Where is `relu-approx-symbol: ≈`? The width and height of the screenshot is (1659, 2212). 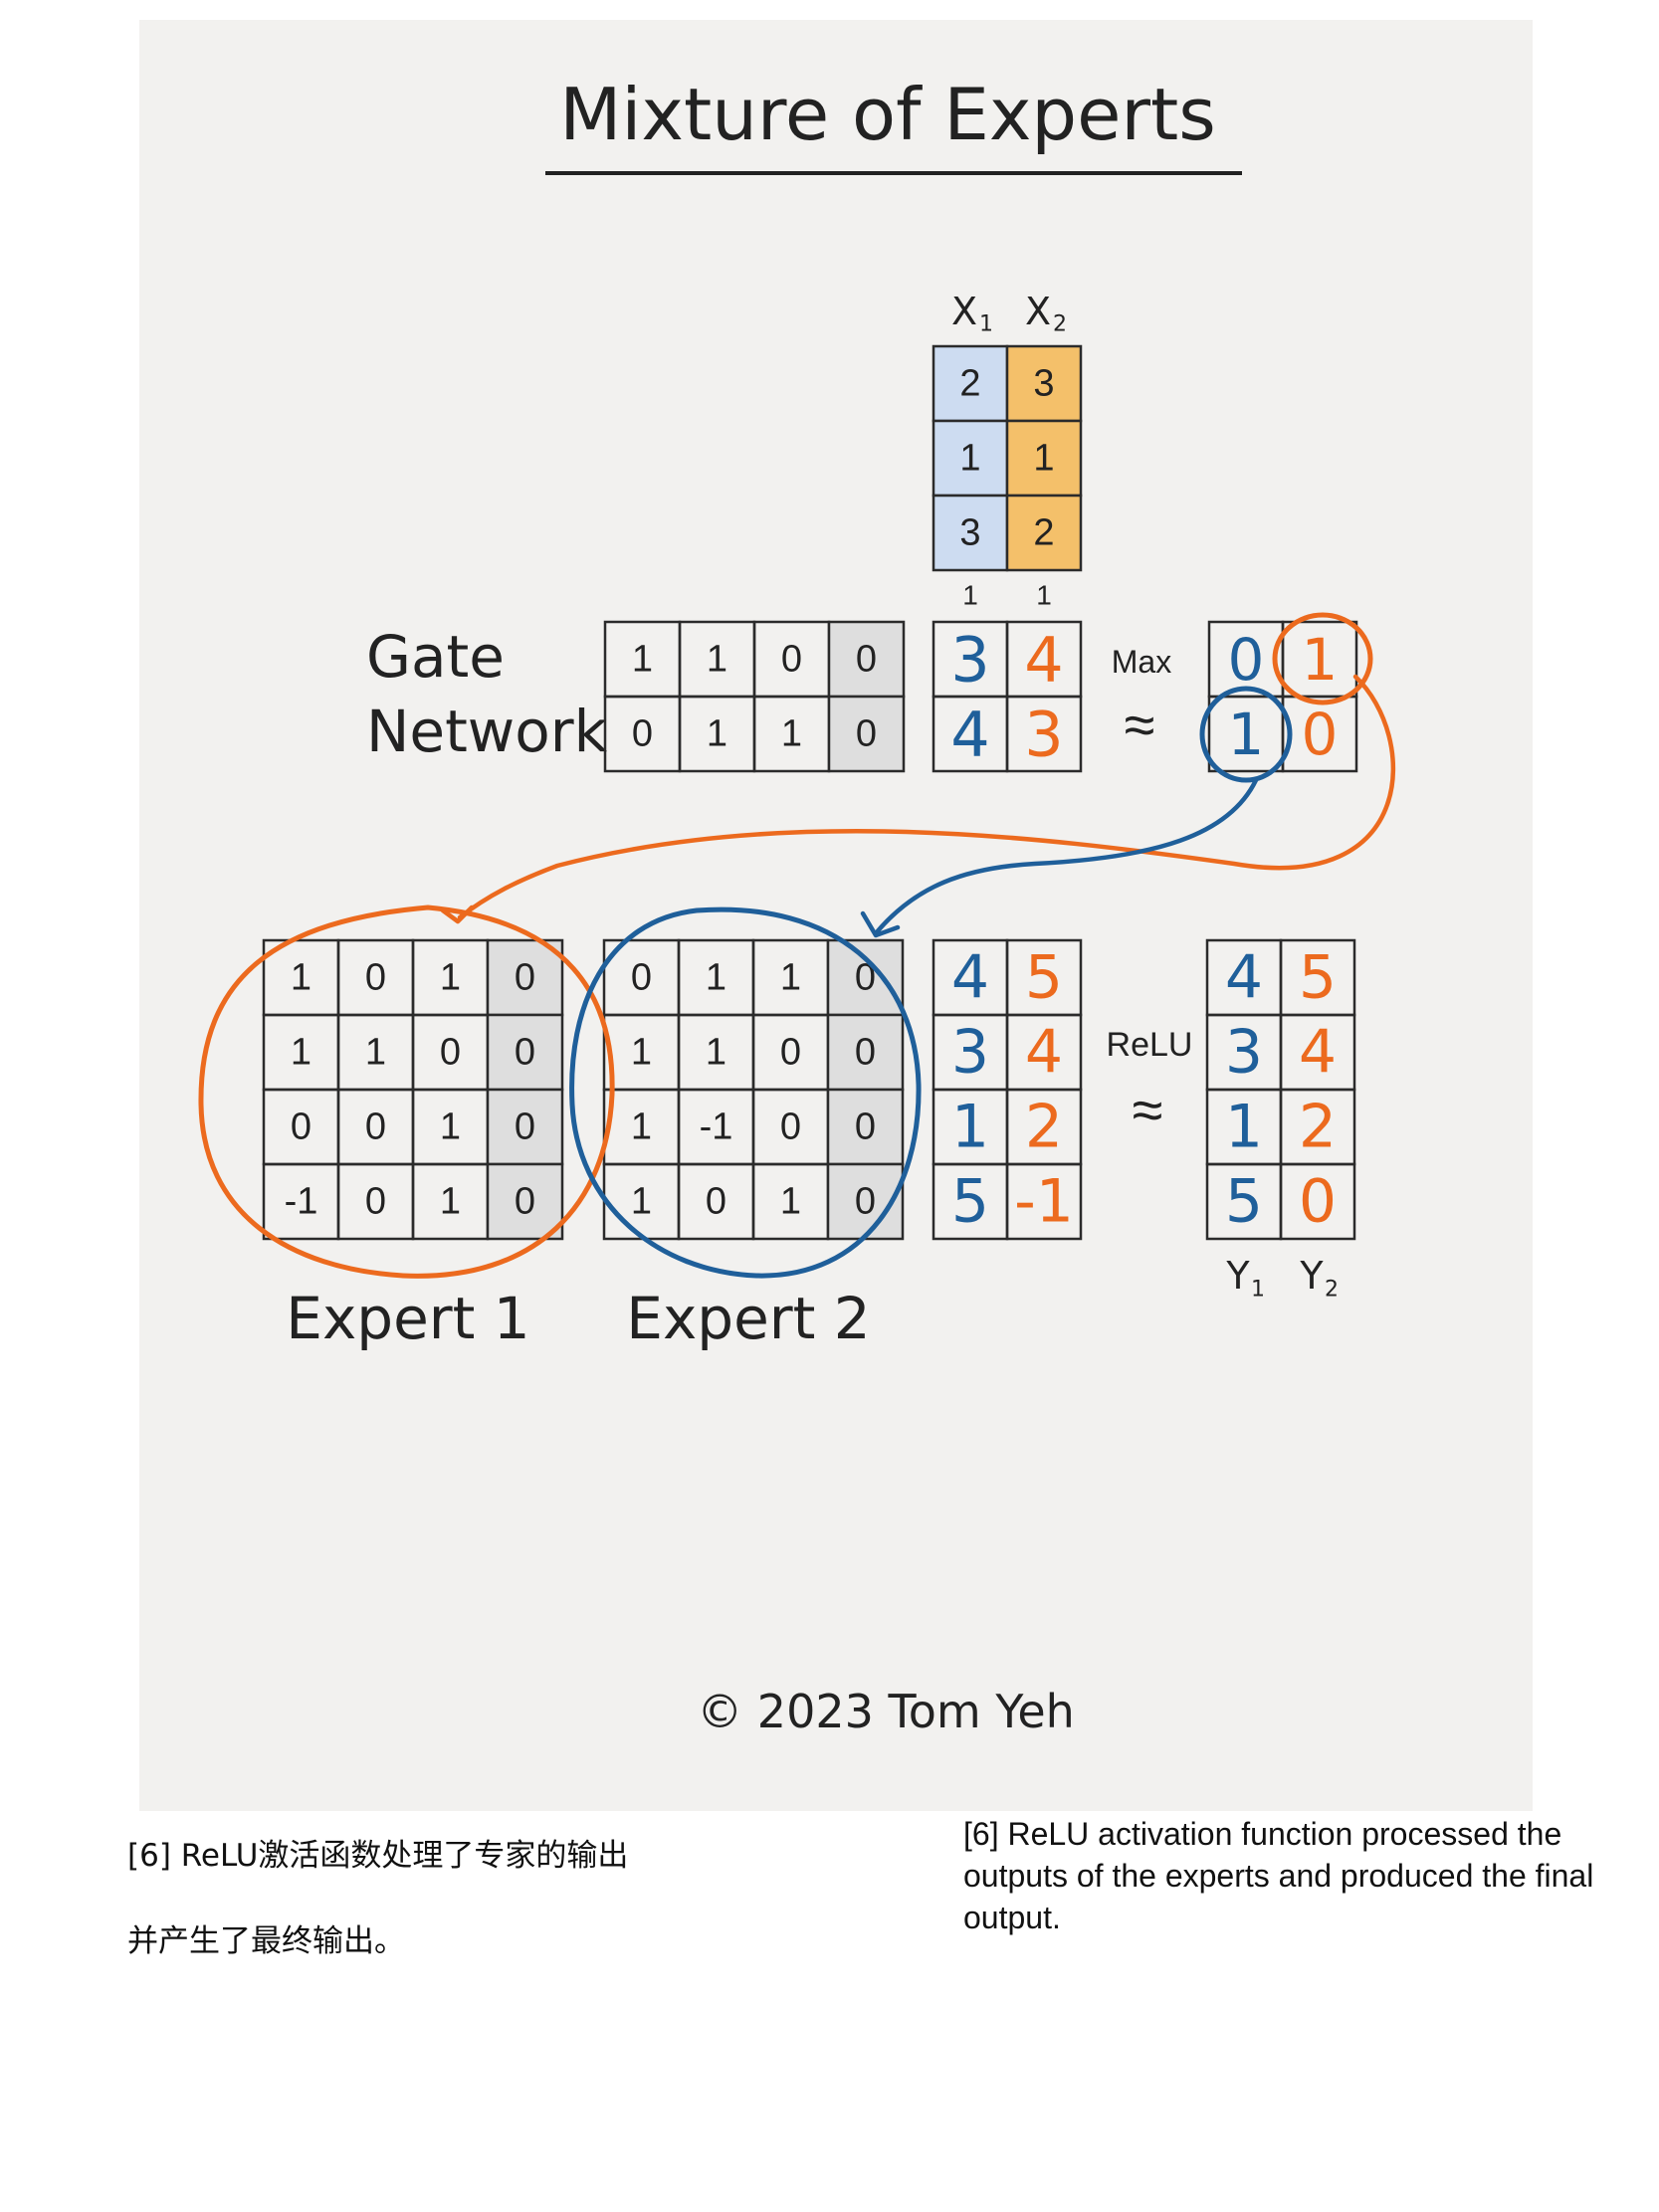 relu-approx-symbol: ≈ is located at coordinates (1148, 1110).